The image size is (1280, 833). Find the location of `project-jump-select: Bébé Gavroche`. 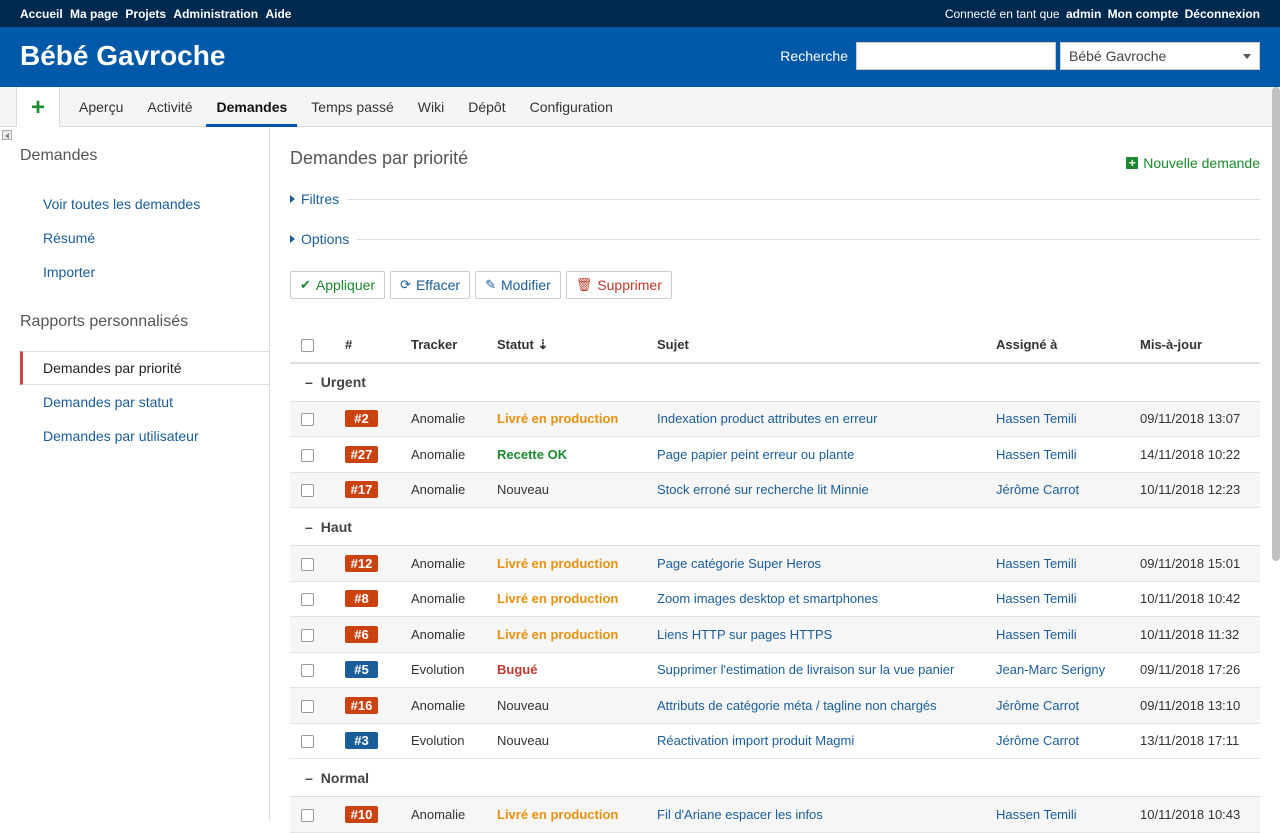

project-jump-select: Bébé Gavroche is located at coordinates (1160, 56).